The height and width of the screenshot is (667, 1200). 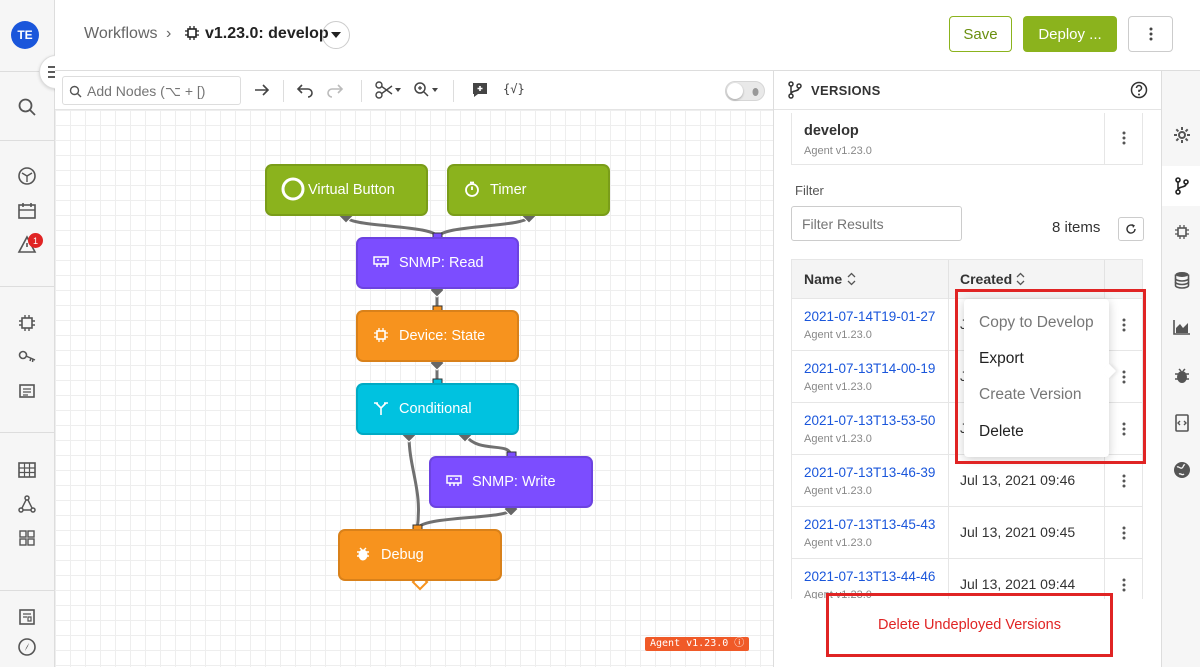 I want to click on save-button: Save, so click(x=980, y=34).